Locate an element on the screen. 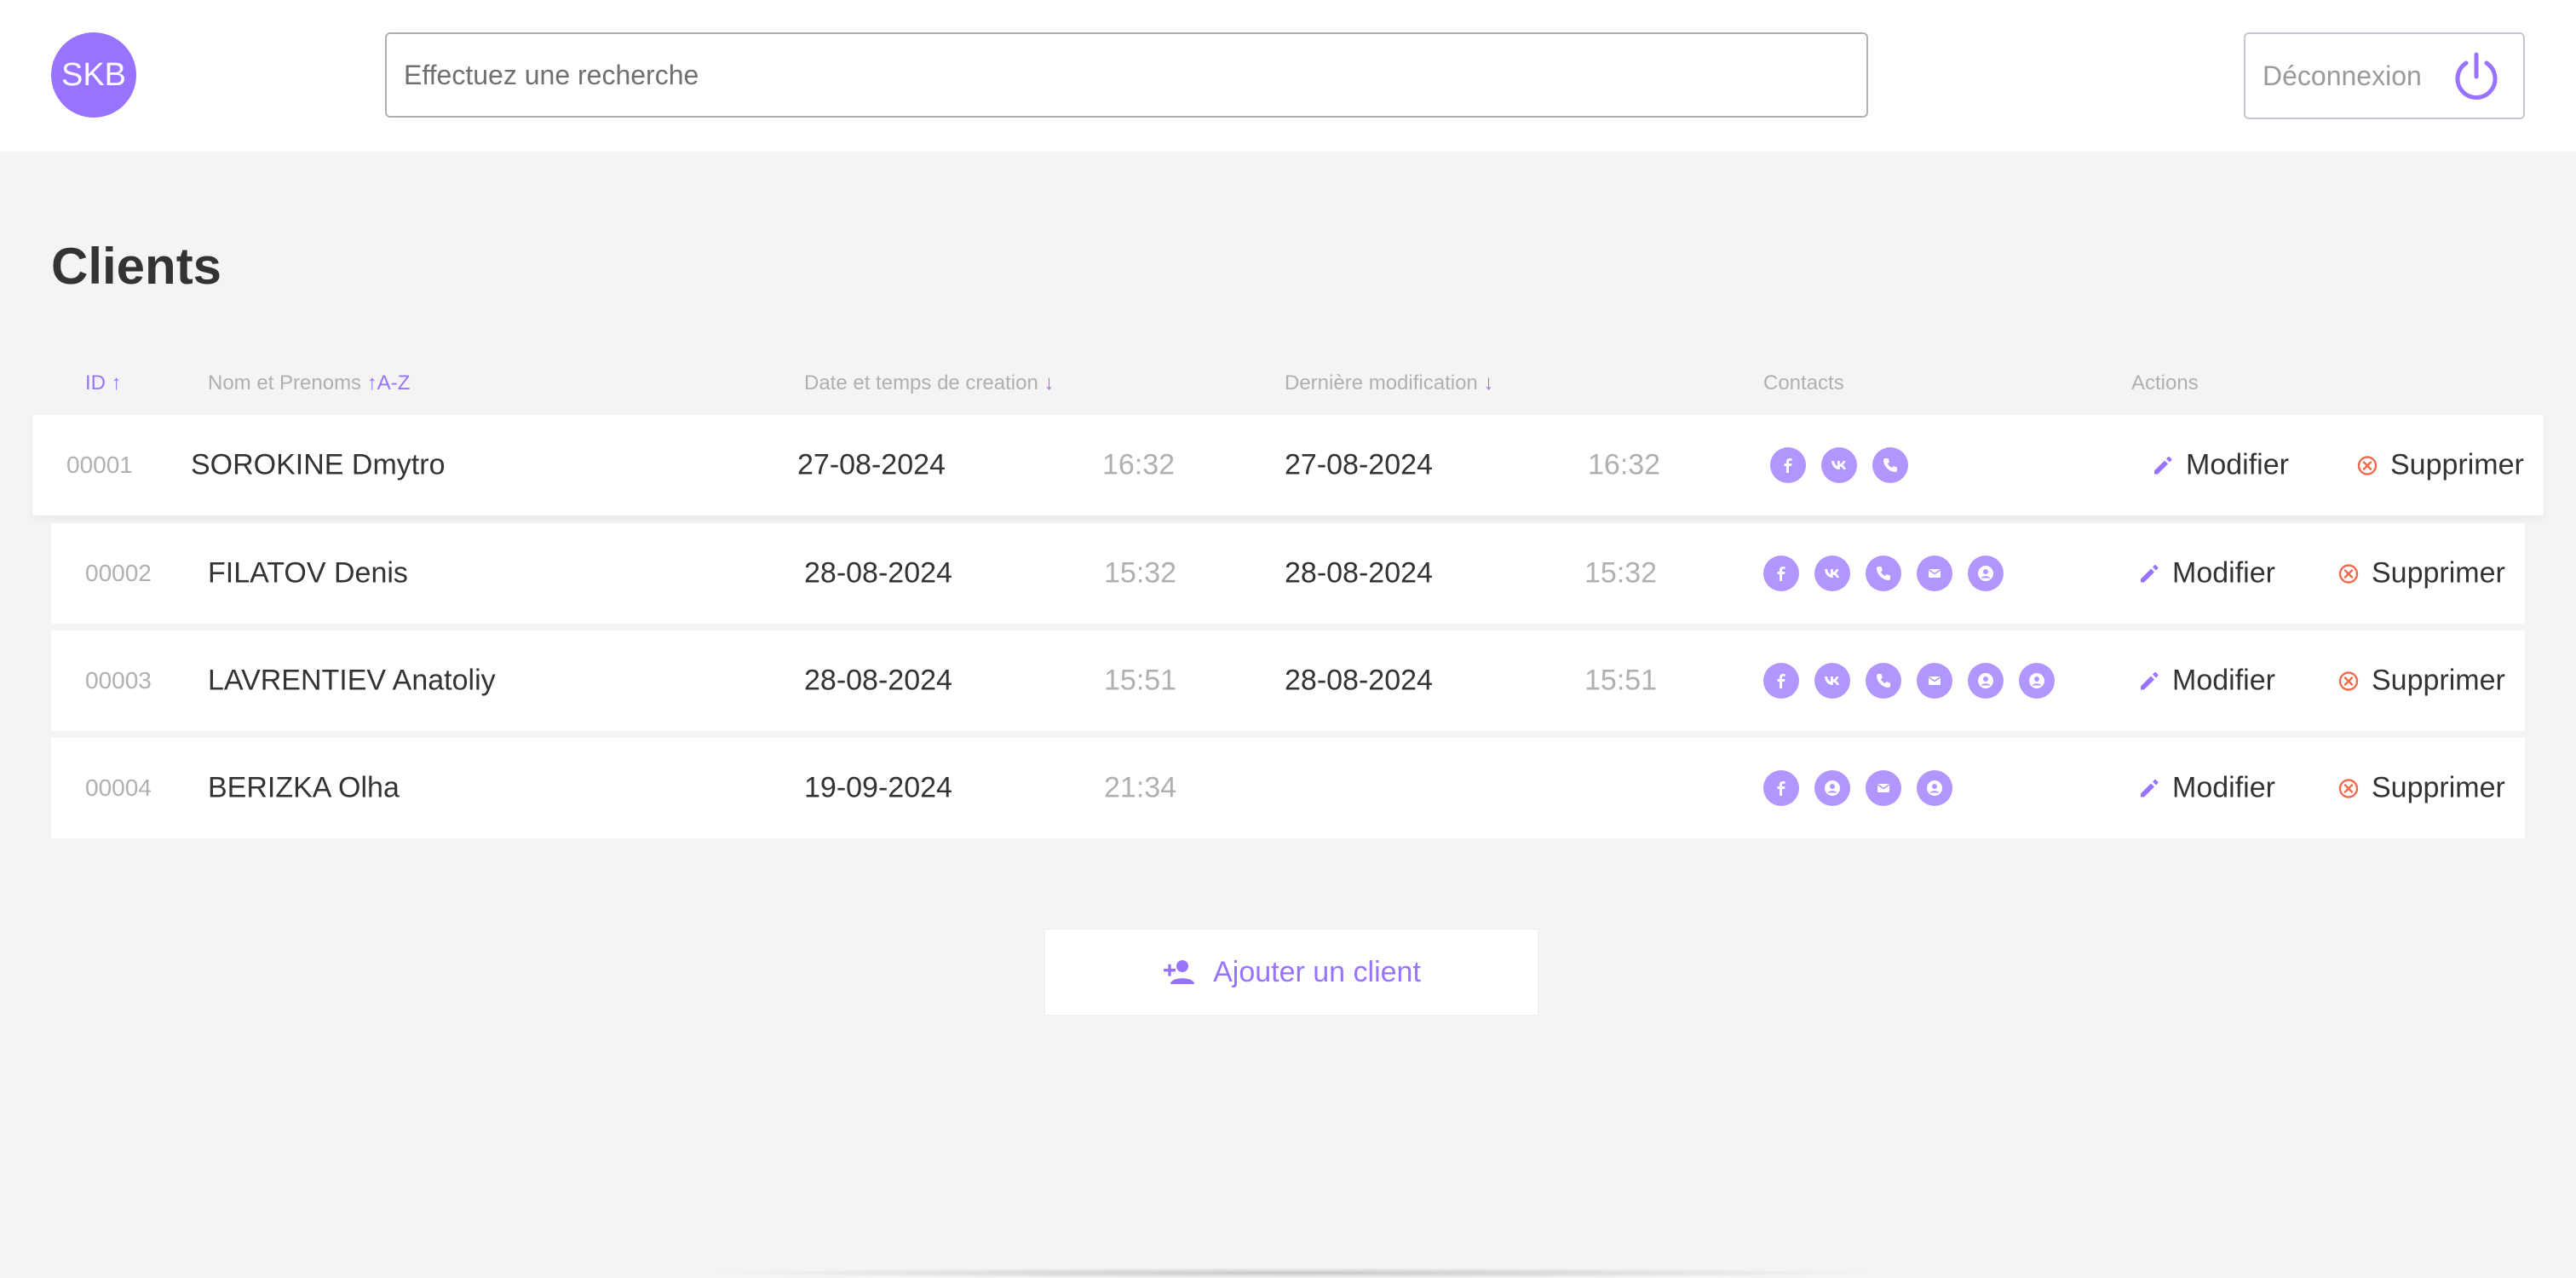 Image resolution: width=2576 pixels, height=1278 pixels. client-name: SOROKINE Dmytro is located at coordinates (319, 464).